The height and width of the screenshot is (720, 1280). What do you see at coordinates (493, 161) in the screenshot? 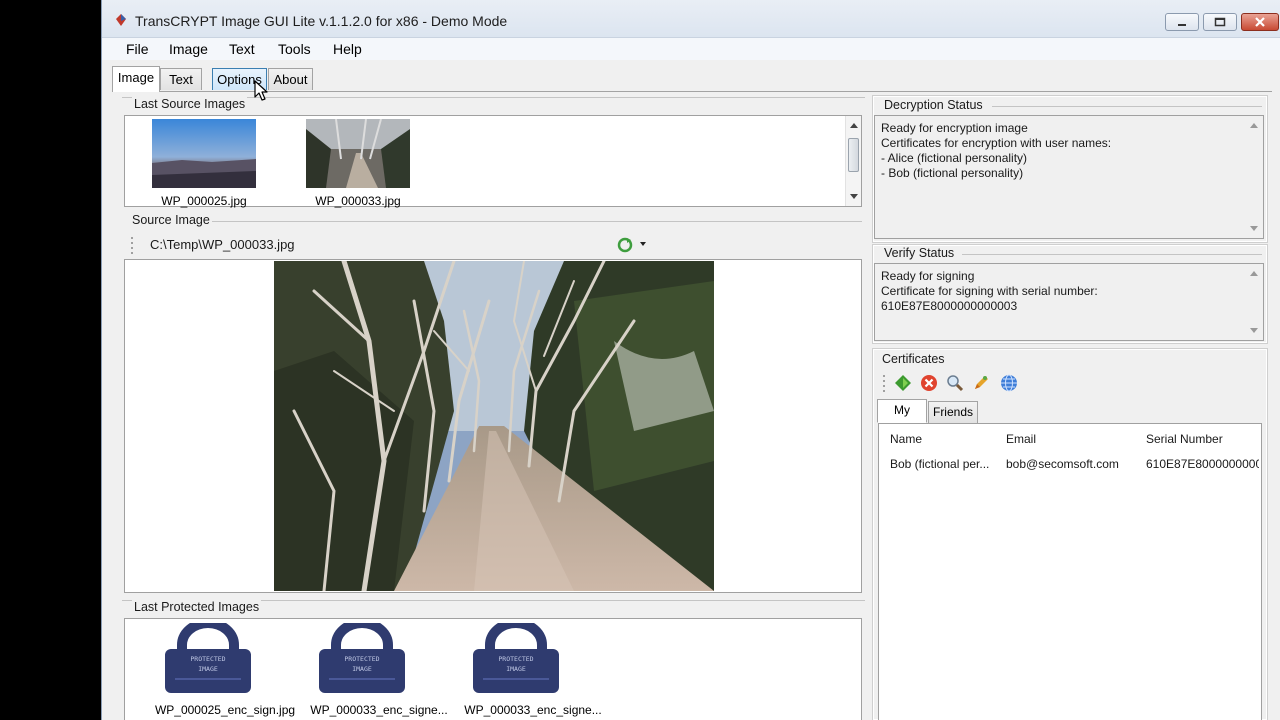
I see `last-source-images-list: WP_000025.jpg WP_000033.jpg` at bounding box center [493, 161].